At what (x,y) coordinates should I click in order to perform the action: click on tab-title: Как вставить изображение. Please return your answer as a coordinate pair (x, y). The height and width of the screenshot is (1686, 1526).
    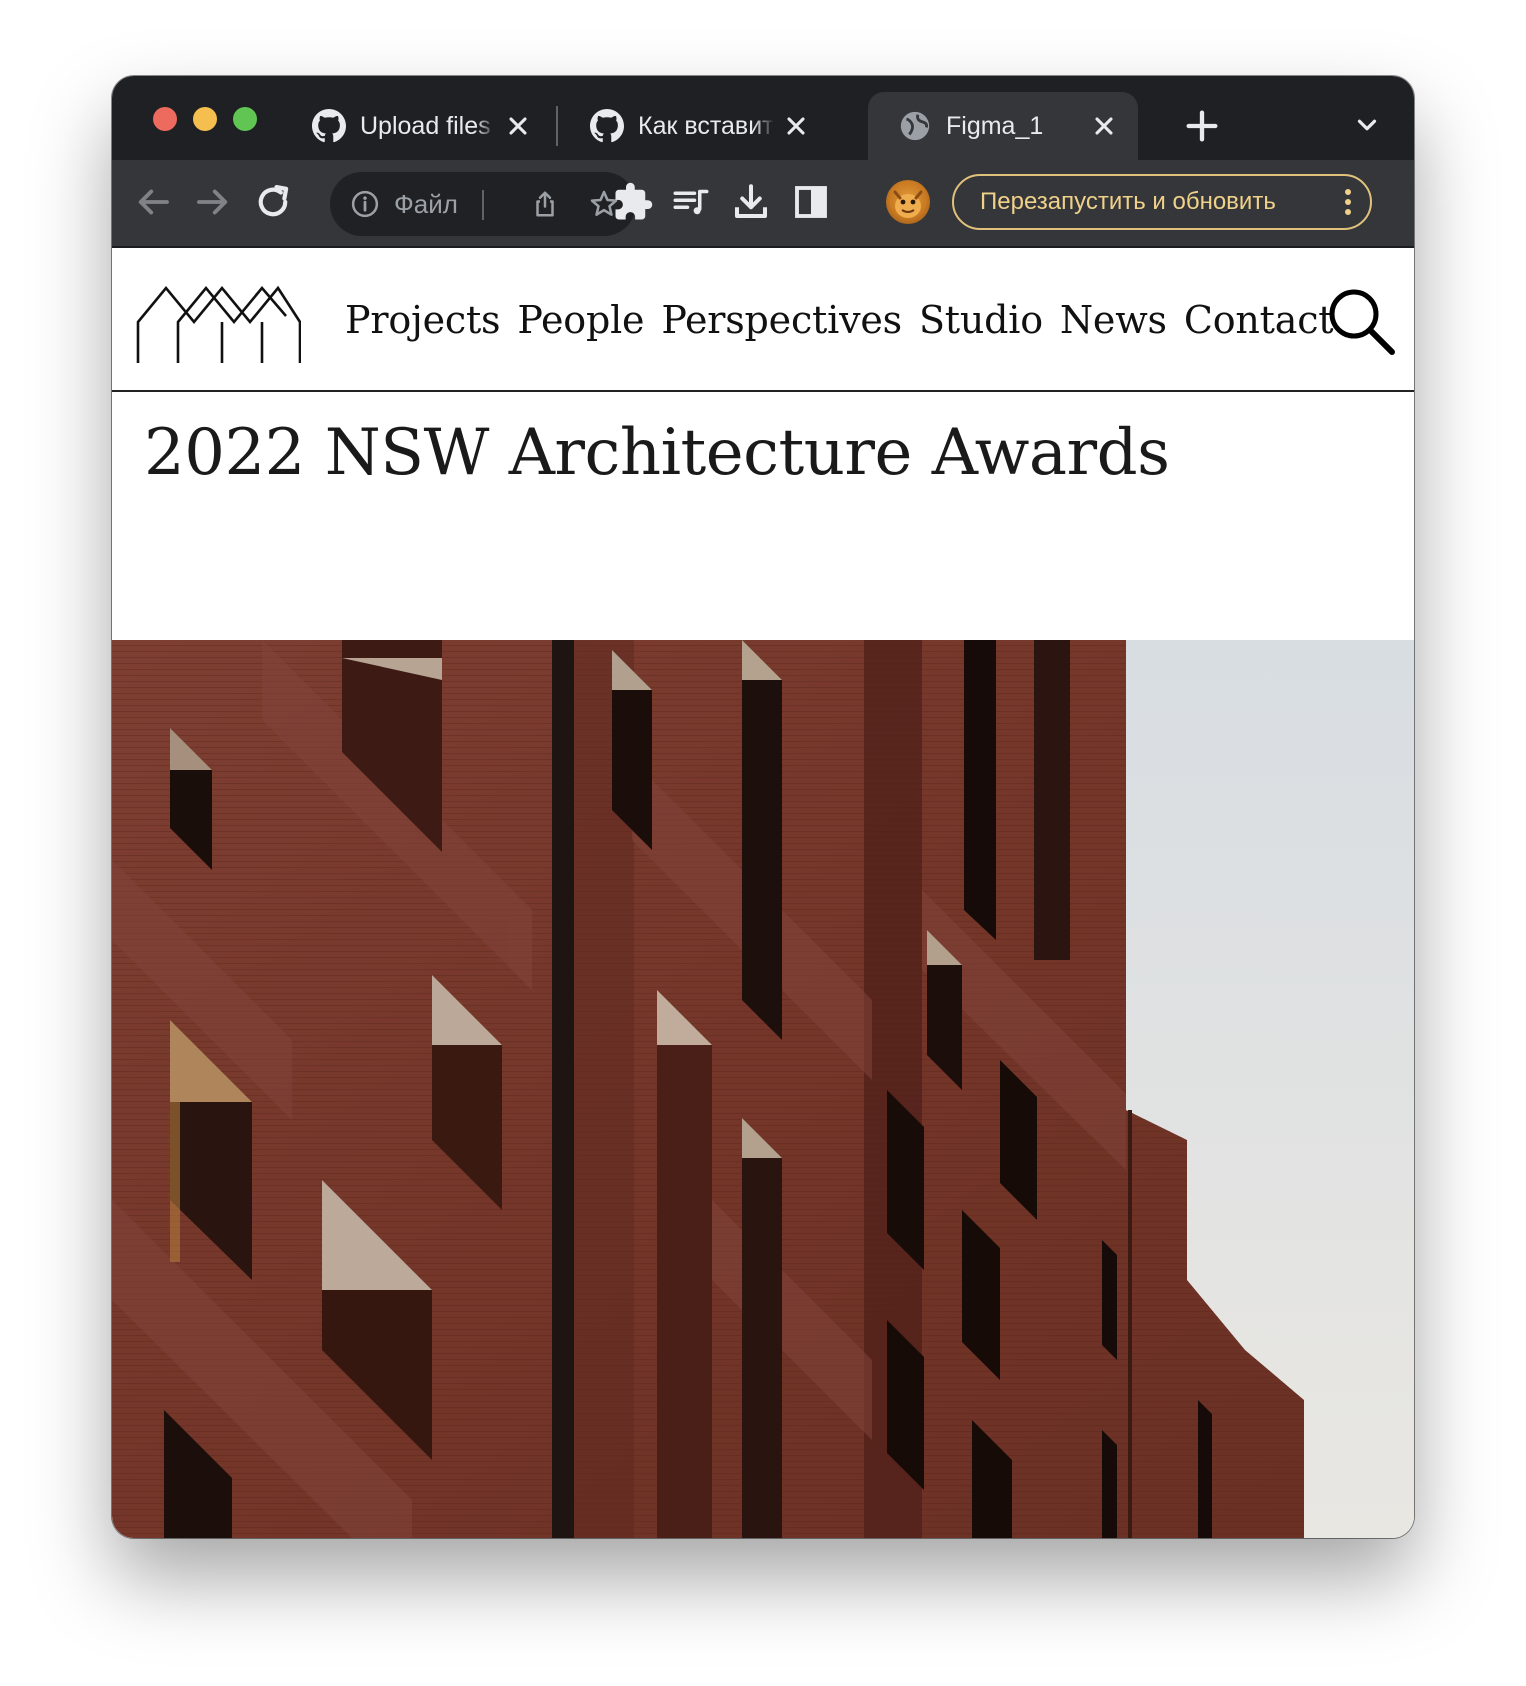
    Looking at the image, I should click on (706, 125).